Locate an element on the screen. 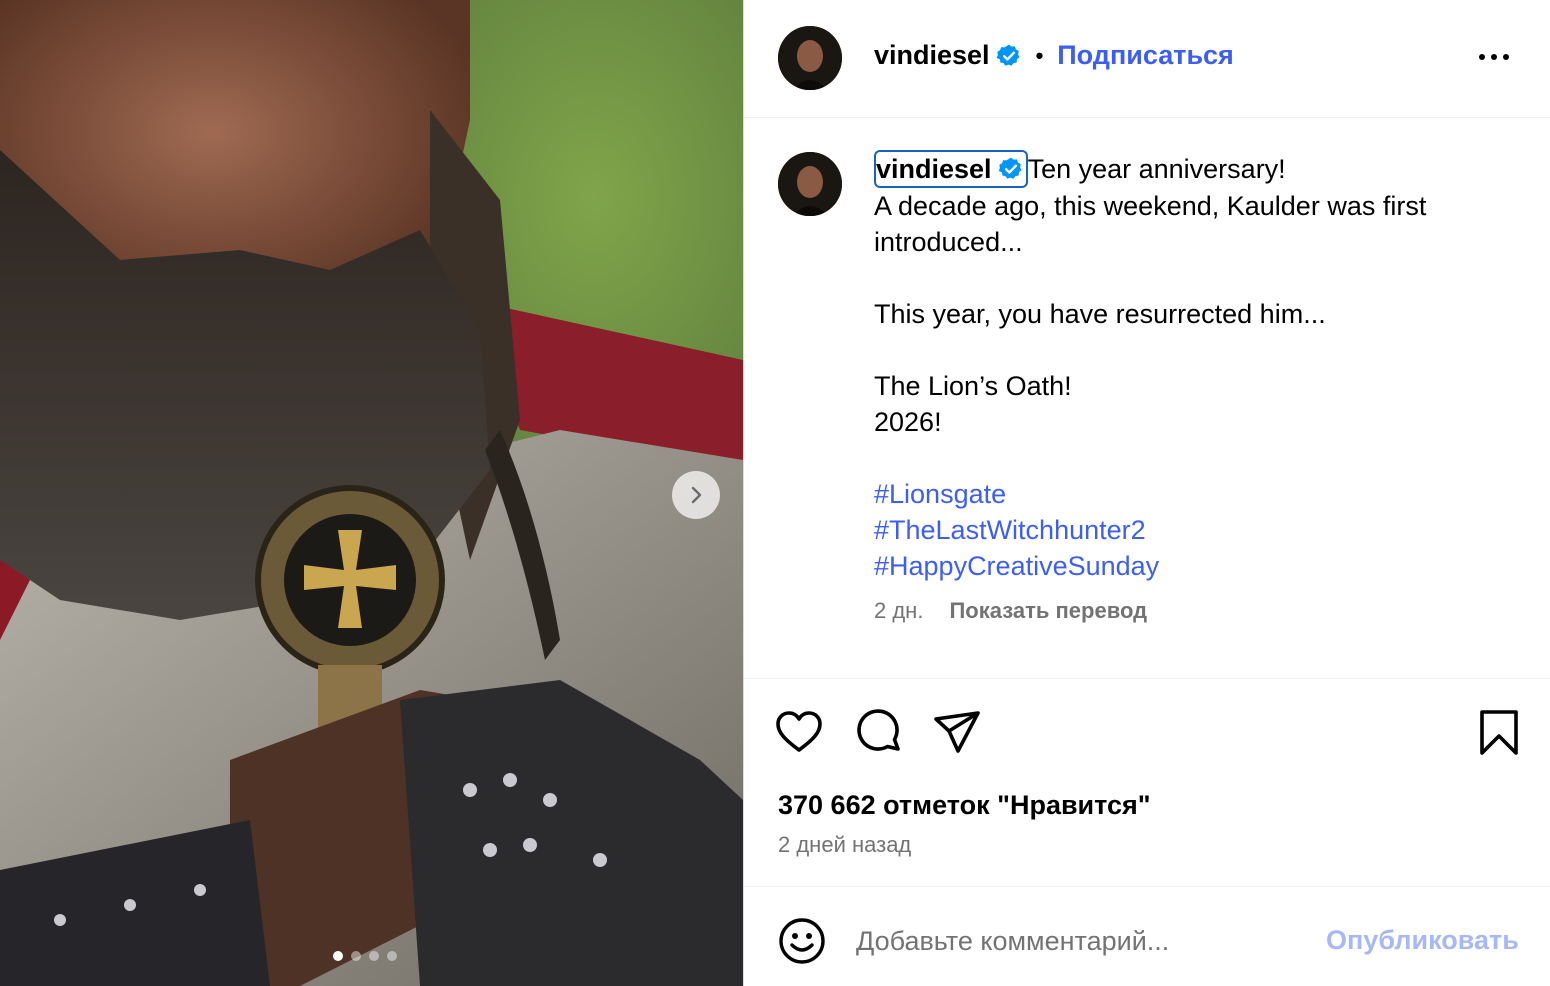 Image resolution: width=1550 pixels, height=986 pixels. caption-timestamp: 2 дн. is located at coordinates (898, 611).